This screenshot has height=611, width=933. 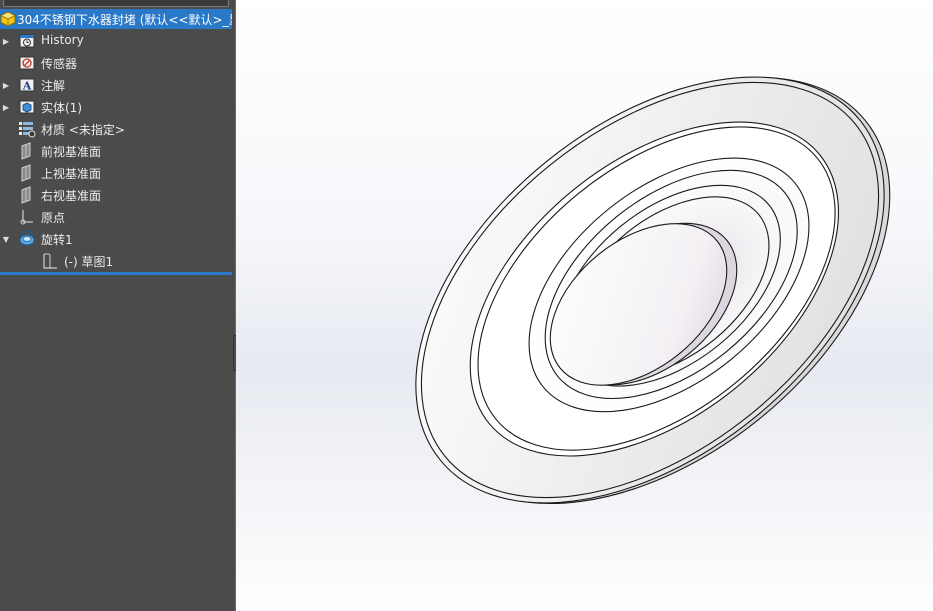 What do you see at coordinates (27, 63) in the screenshot?
I see `sensor-icon` at bounding box center [27, 63].